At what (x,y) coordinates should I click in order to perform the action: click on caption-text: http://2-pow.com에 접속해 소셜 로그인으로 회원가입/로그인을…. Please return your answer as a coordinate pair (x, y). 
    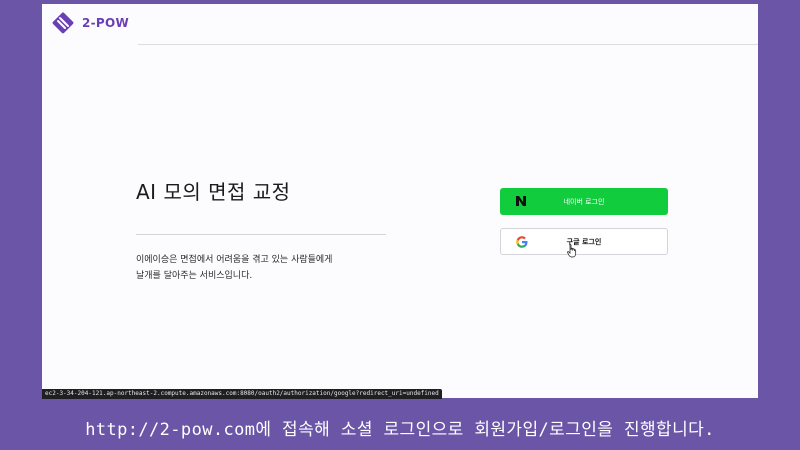
    Looking at the image, I should click on (400, 429).